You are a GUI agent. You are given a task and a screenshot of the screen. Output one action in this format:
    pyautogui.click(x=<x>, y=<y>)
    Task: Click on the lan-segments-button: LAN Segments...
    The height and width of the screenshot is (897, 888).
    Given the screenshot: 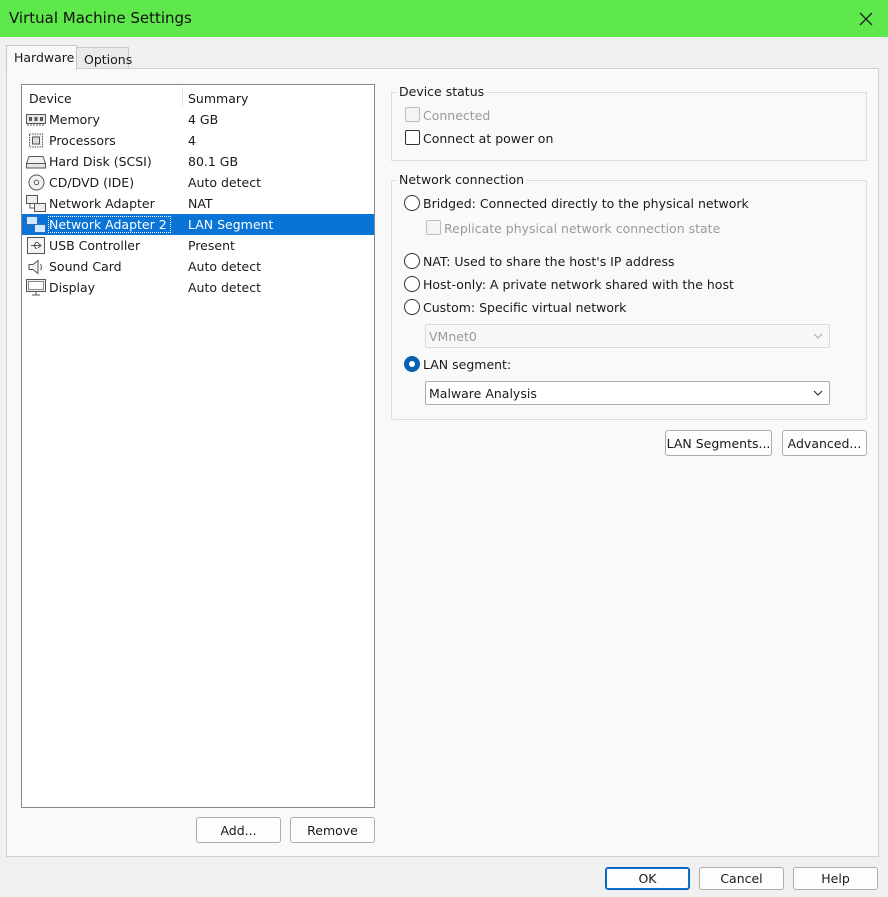 What is the action you would take?
    pyautogui.click(x=718, y=443)
    